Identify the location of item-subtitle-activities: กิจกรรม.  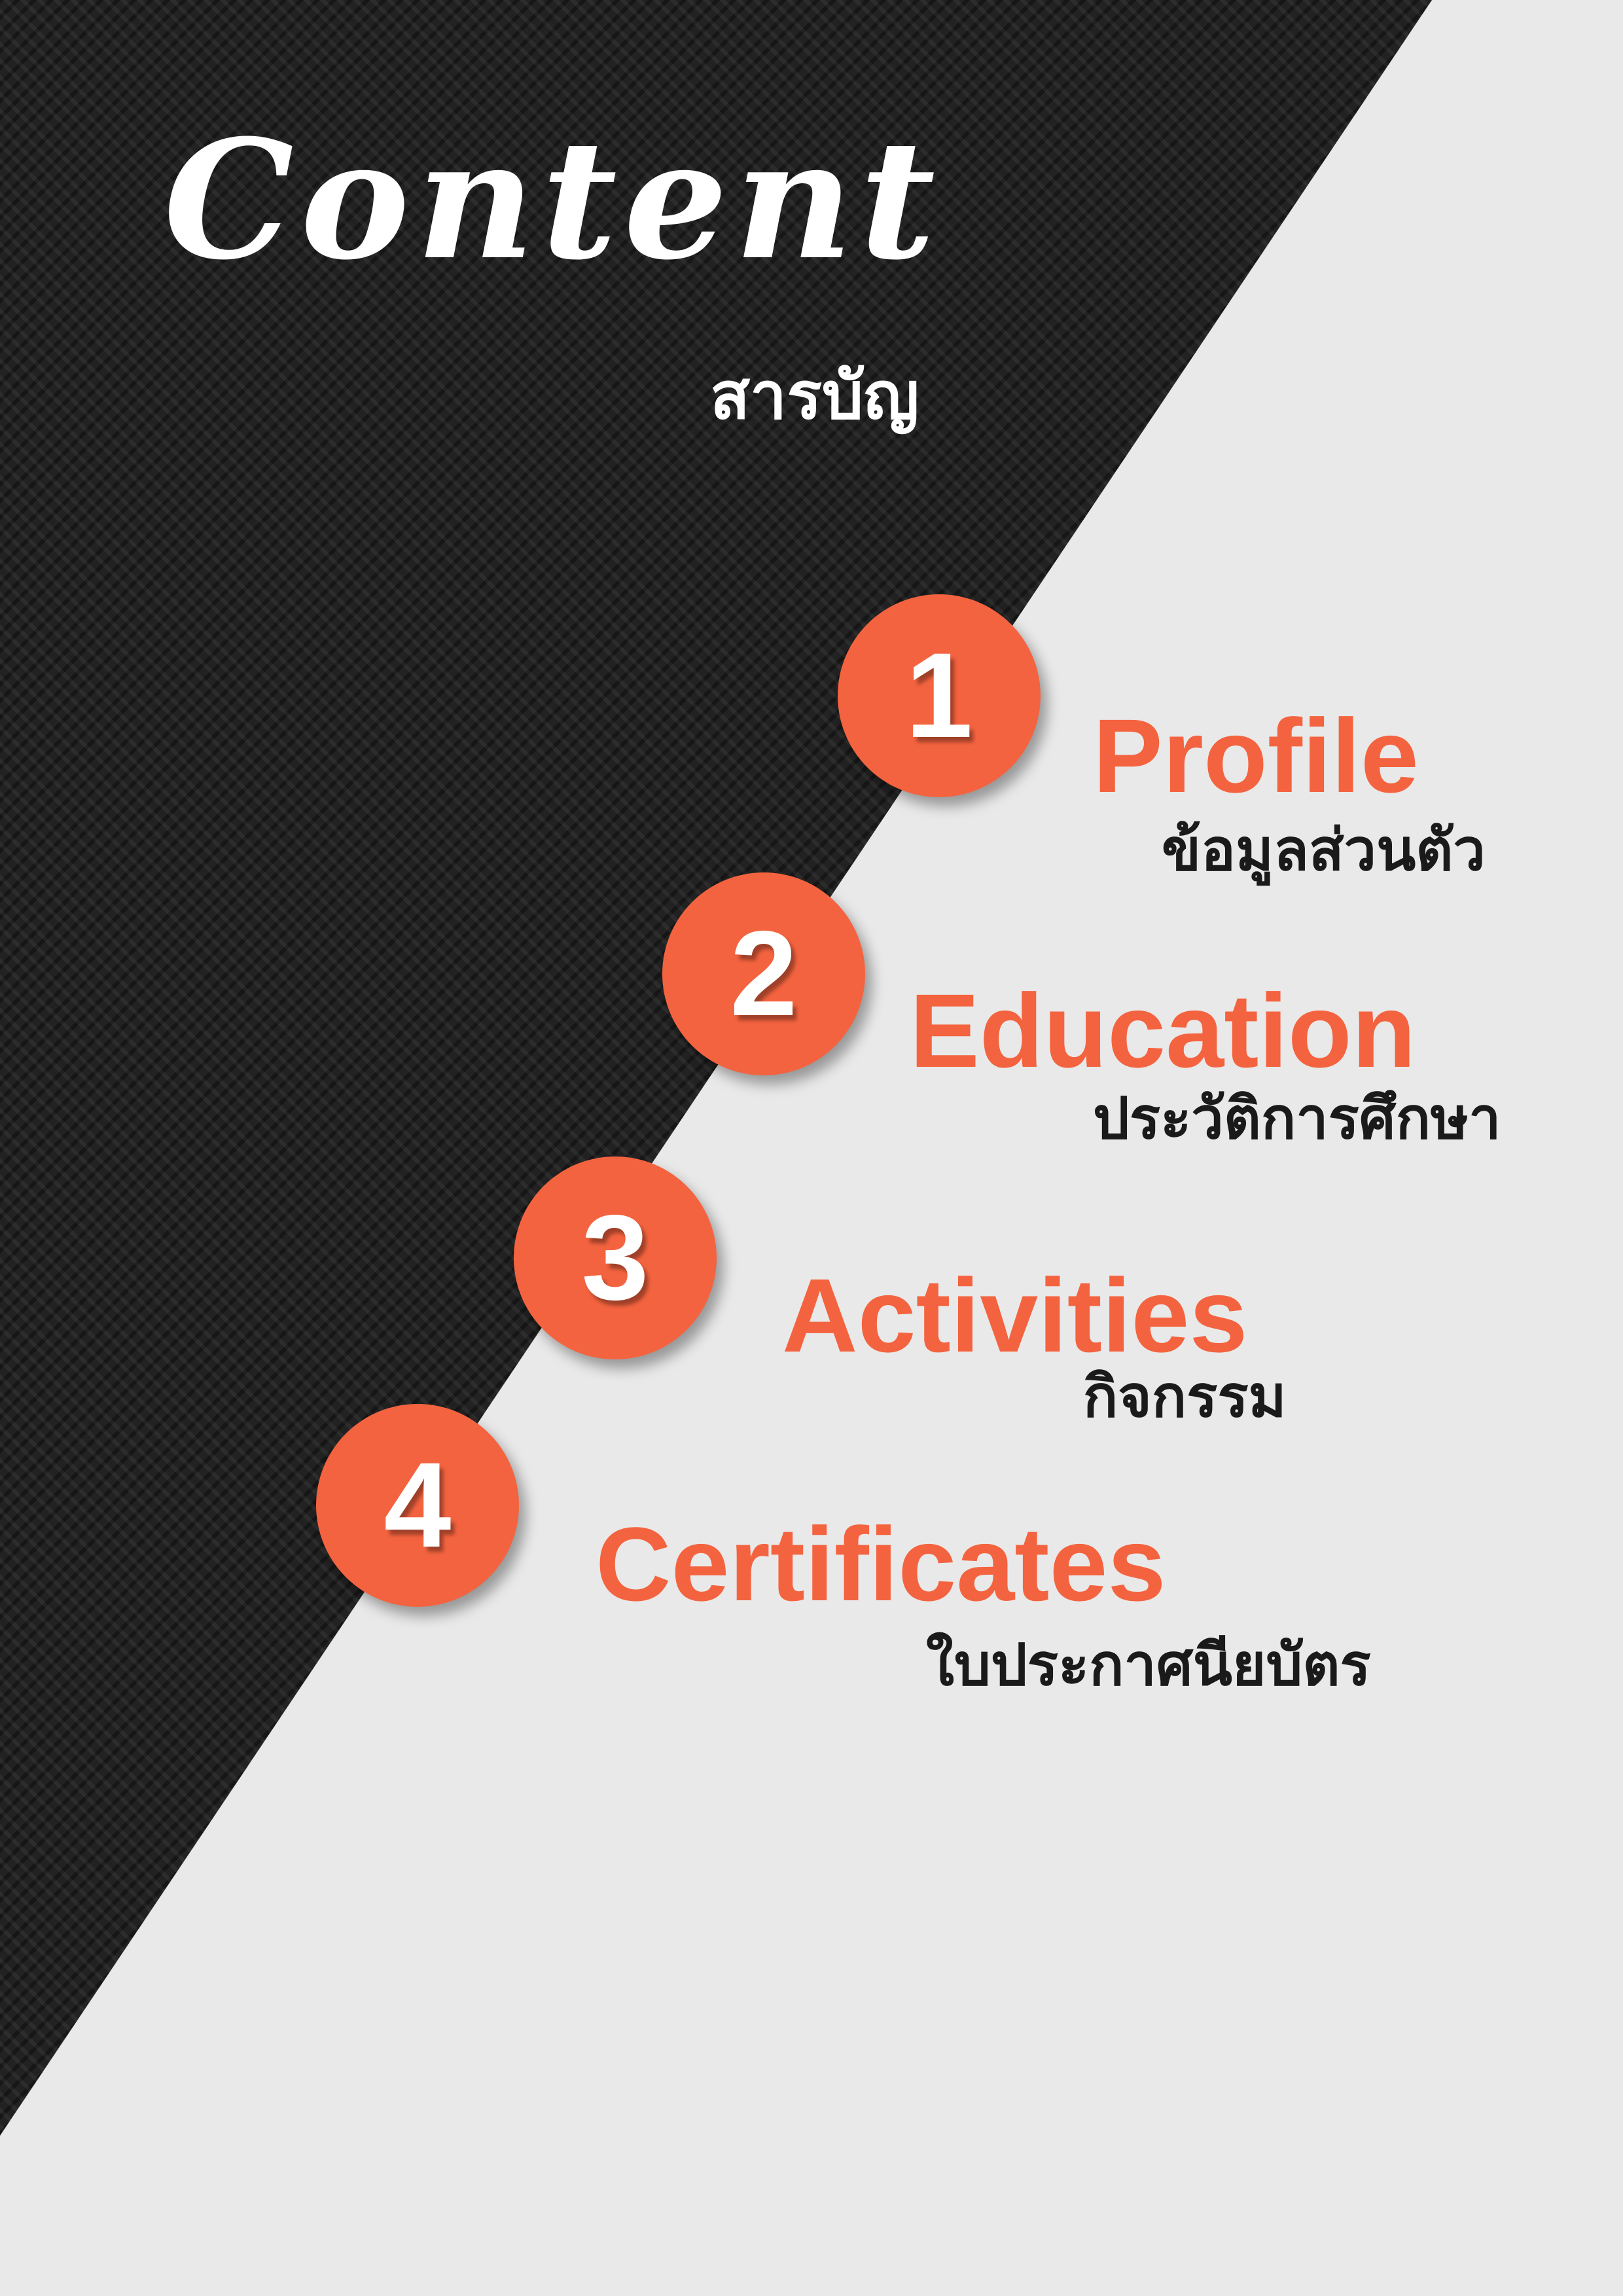
(1185, 1396).